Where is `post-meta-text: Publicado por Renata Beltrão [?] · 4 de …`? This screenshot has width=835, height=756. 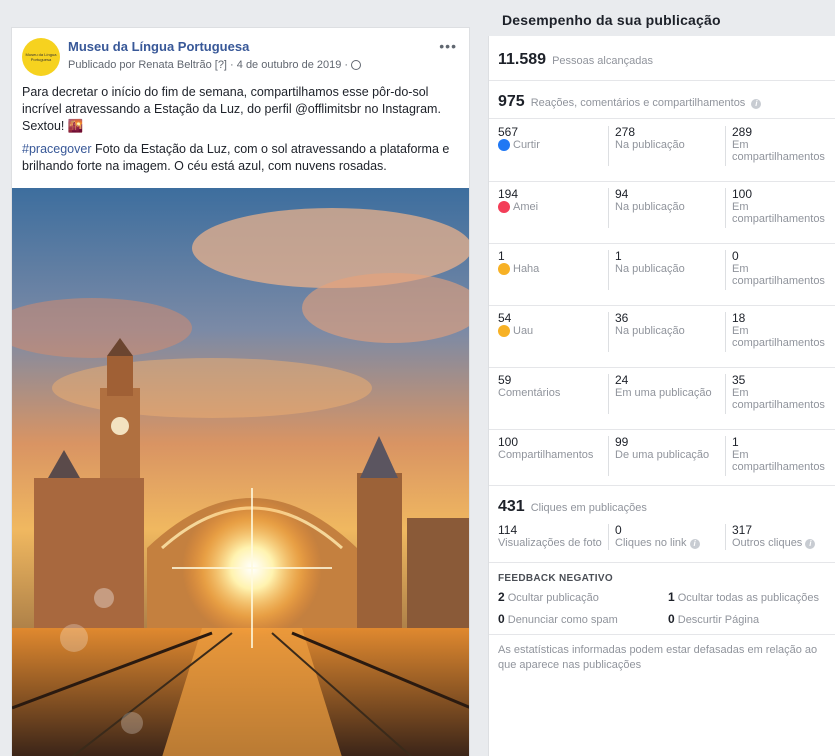 post-meta-text: Publicado por Renata Beltrão [?] · 4 de … is located at coordinates (208, 65).